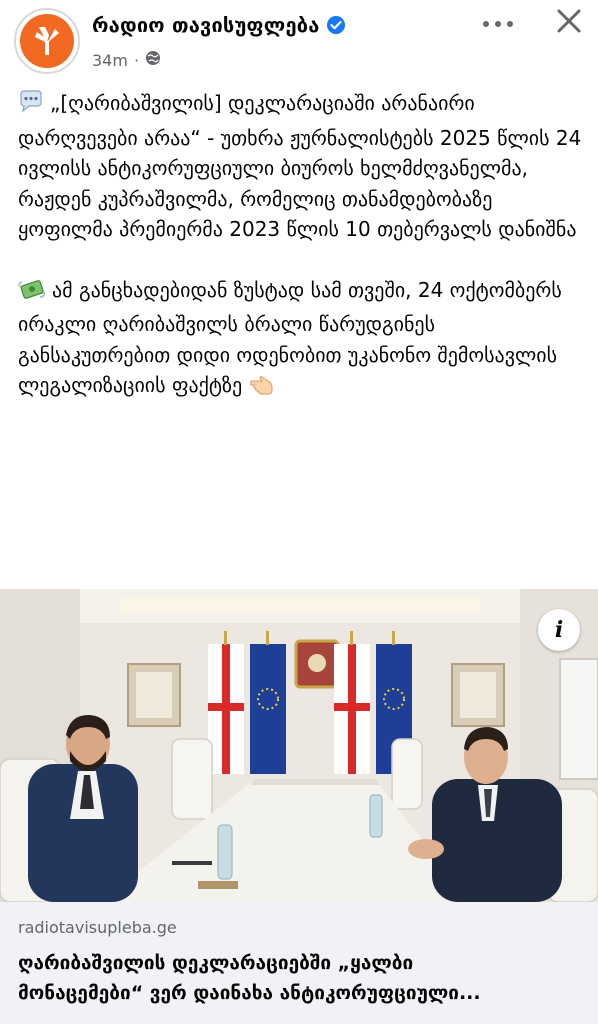  I want to click on post-meta: 34m ·, so click(126, 60).